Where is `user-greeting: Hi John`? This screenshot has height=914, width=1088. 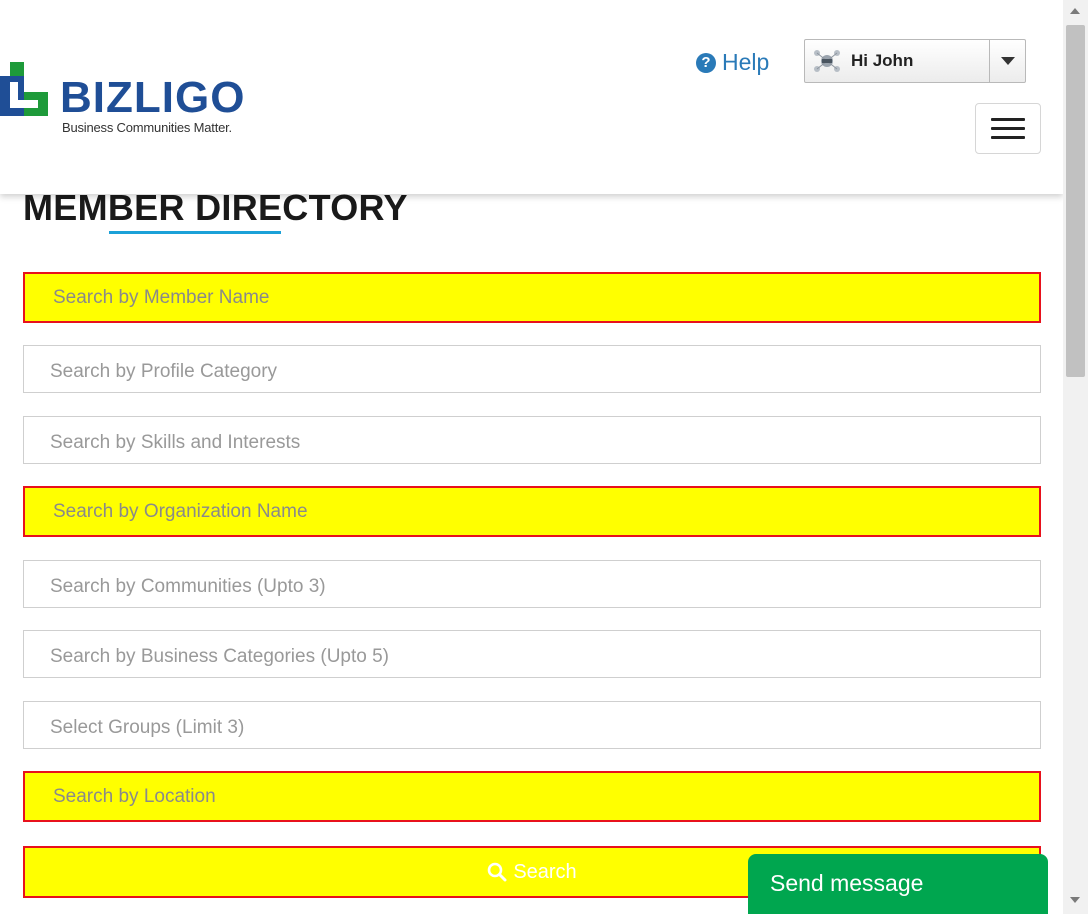
user-greeting: Hi John is located at coordinates (882, 60).